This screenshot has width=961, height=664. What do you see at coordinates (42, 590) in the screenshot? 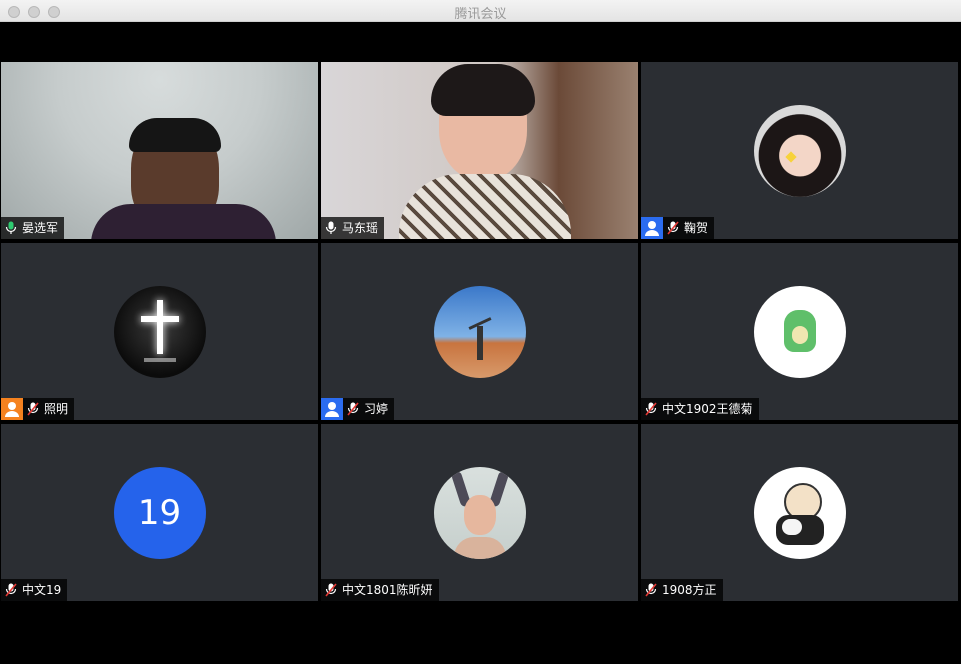
I see `participant-name: 中文19` at bounding box center [42, 590].